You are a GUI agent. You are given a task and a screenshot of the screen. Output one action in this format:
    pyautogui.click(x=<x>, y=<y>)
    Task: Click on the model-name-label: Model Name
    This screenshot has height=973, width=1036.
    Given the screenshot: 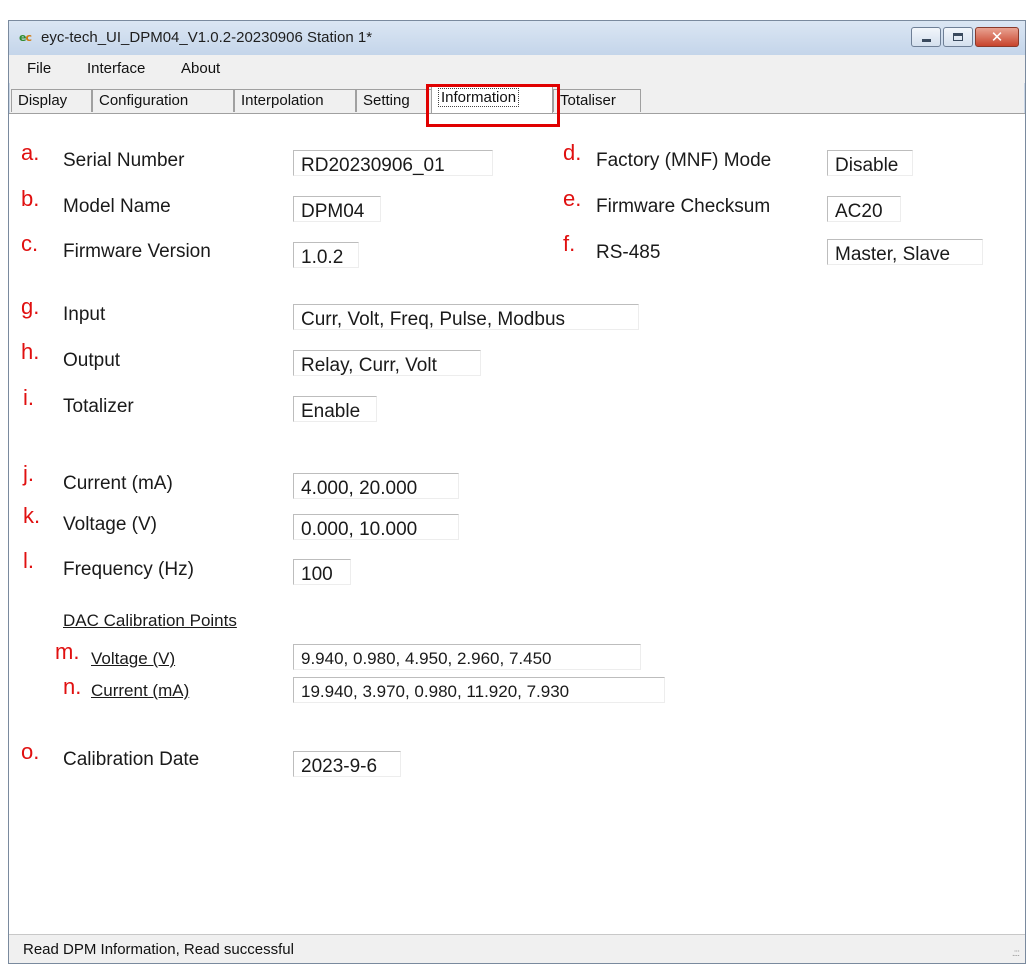 What is the action you would take?
    pyautogui.click(x=117, y=206)
    